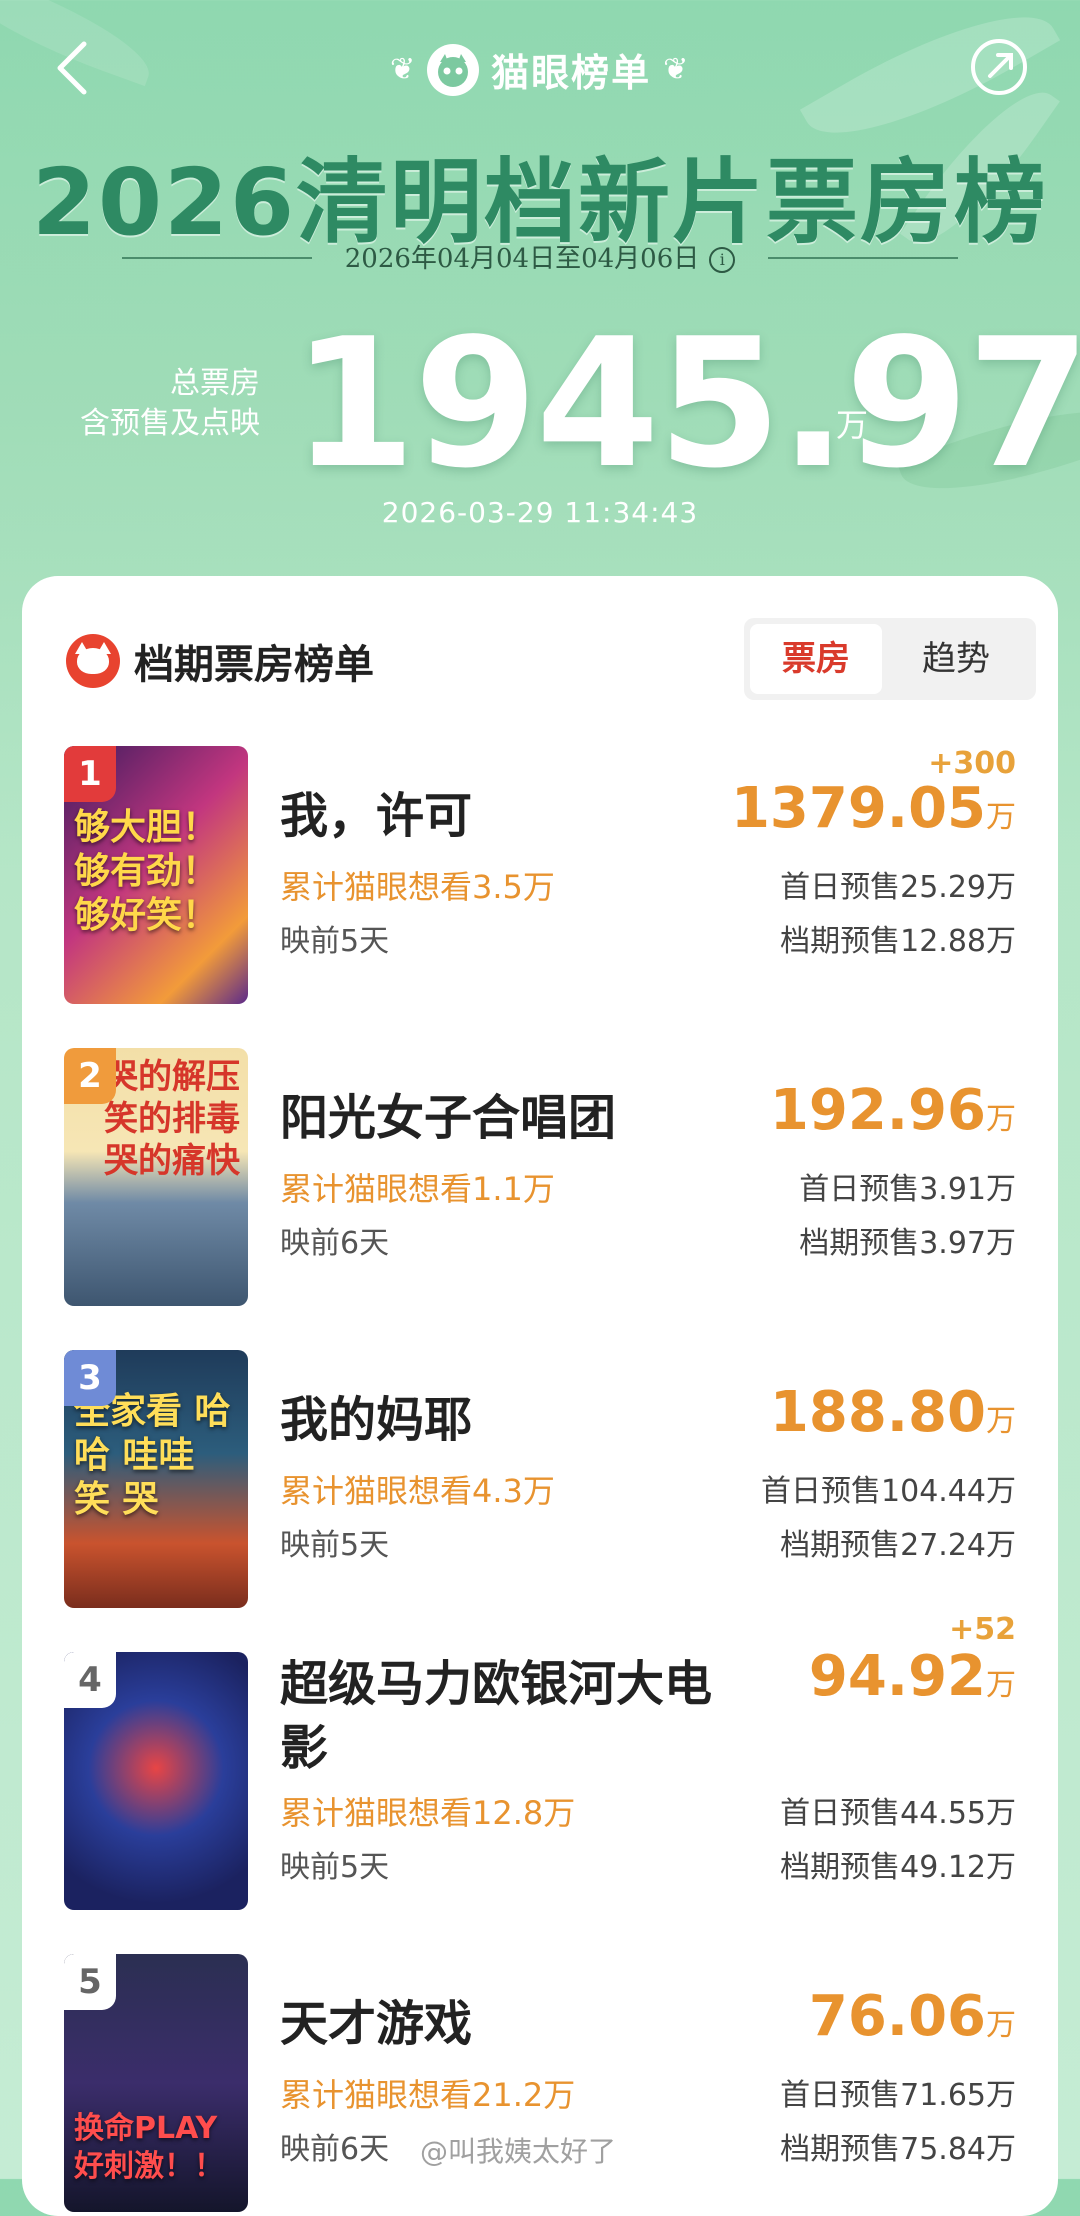 Image resolution: width=1080 pixels, height=2216 pixels. Describe the element at coordinates (907, 1189) in the screenshot. I see `first-day-presale: 首日预售3.91万` at that location.